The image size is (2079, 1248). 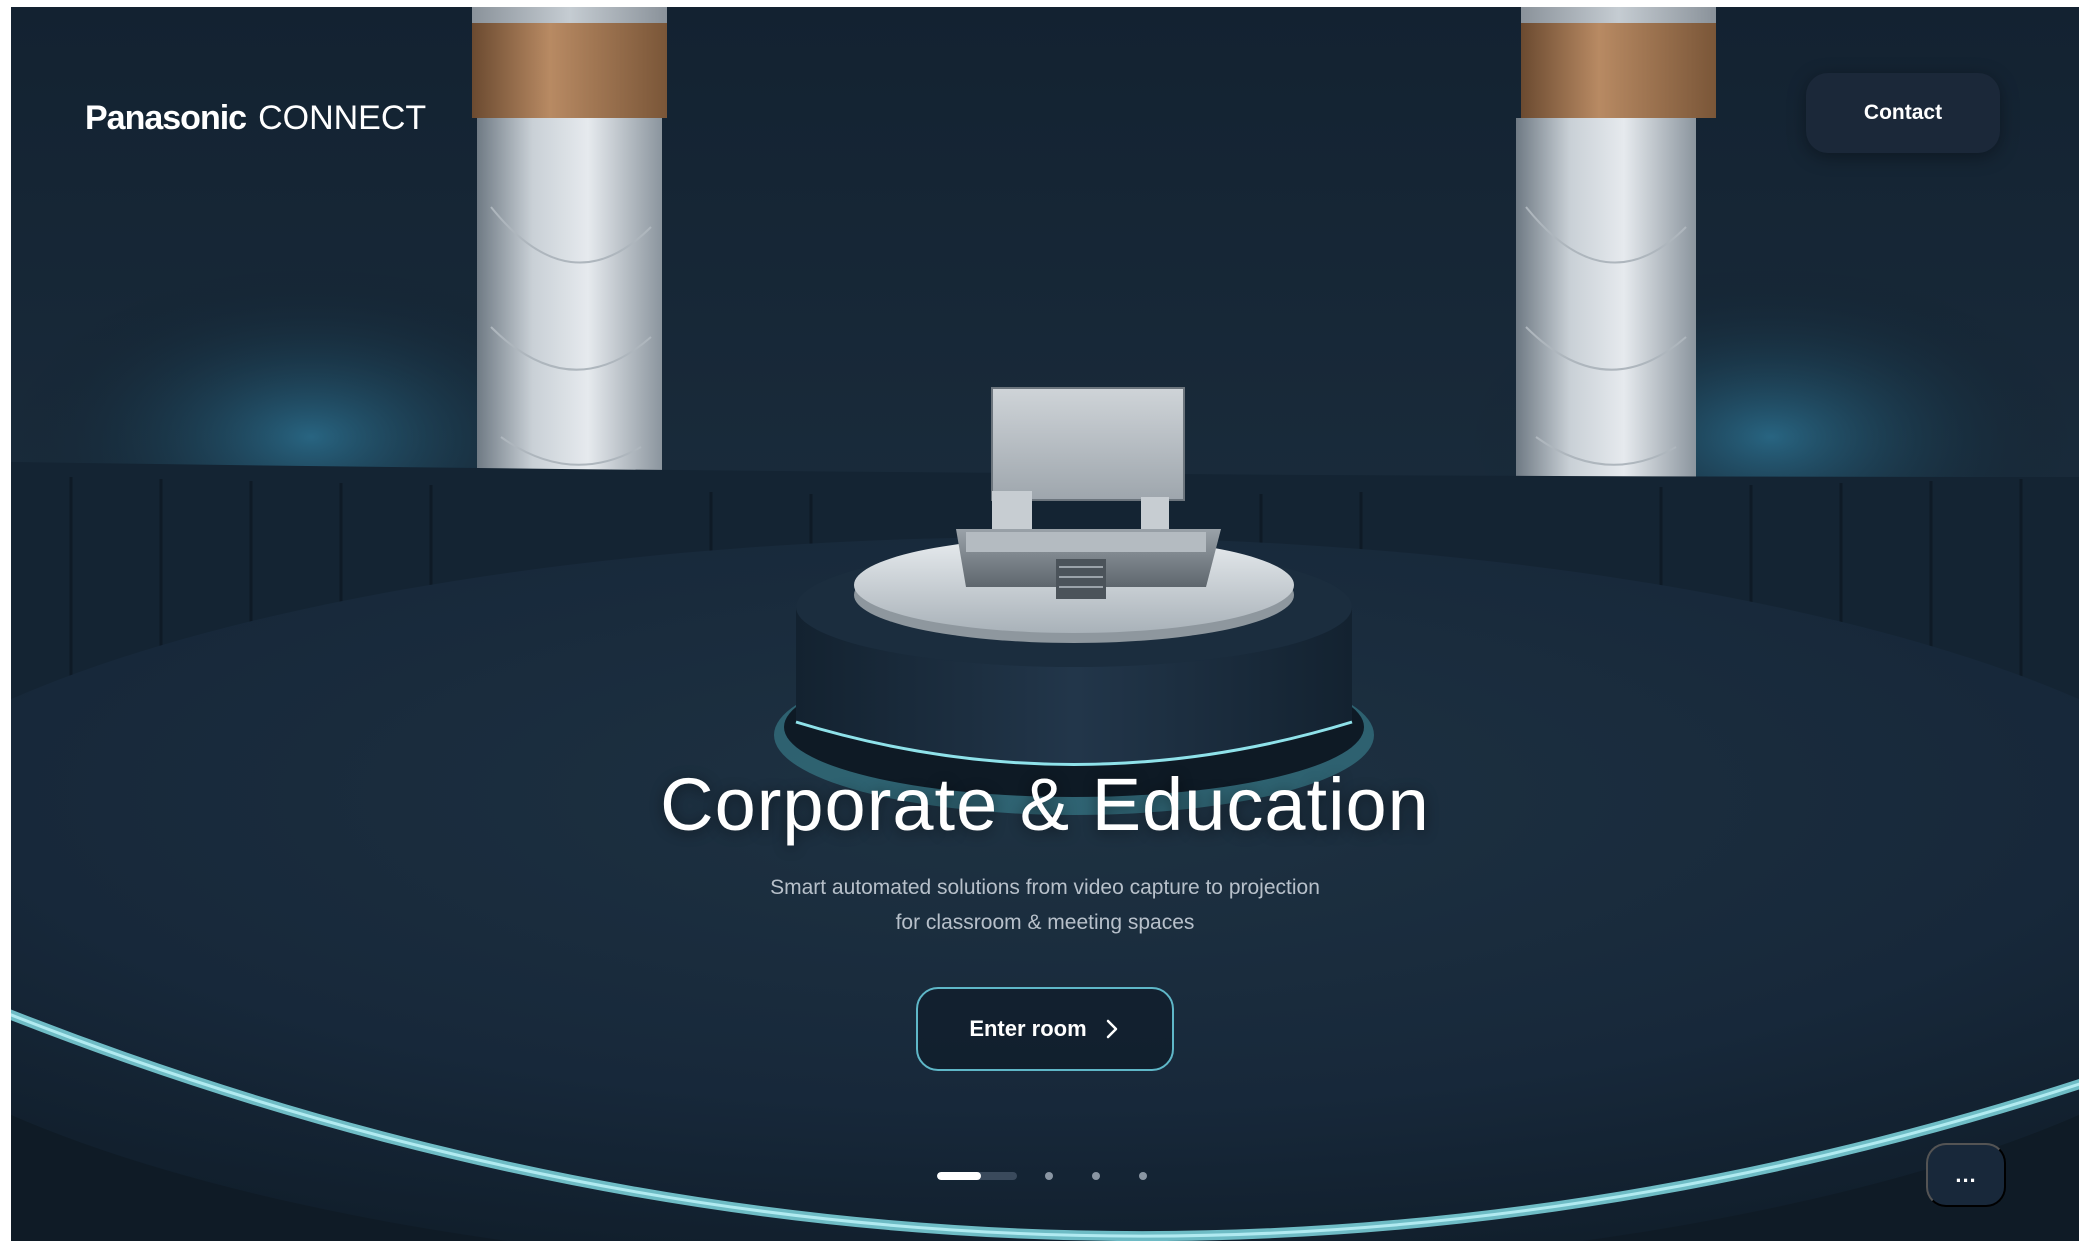 I want to click on panasonic-connect-logo: Panasonic CONNECT, so click(x=255, y=118).